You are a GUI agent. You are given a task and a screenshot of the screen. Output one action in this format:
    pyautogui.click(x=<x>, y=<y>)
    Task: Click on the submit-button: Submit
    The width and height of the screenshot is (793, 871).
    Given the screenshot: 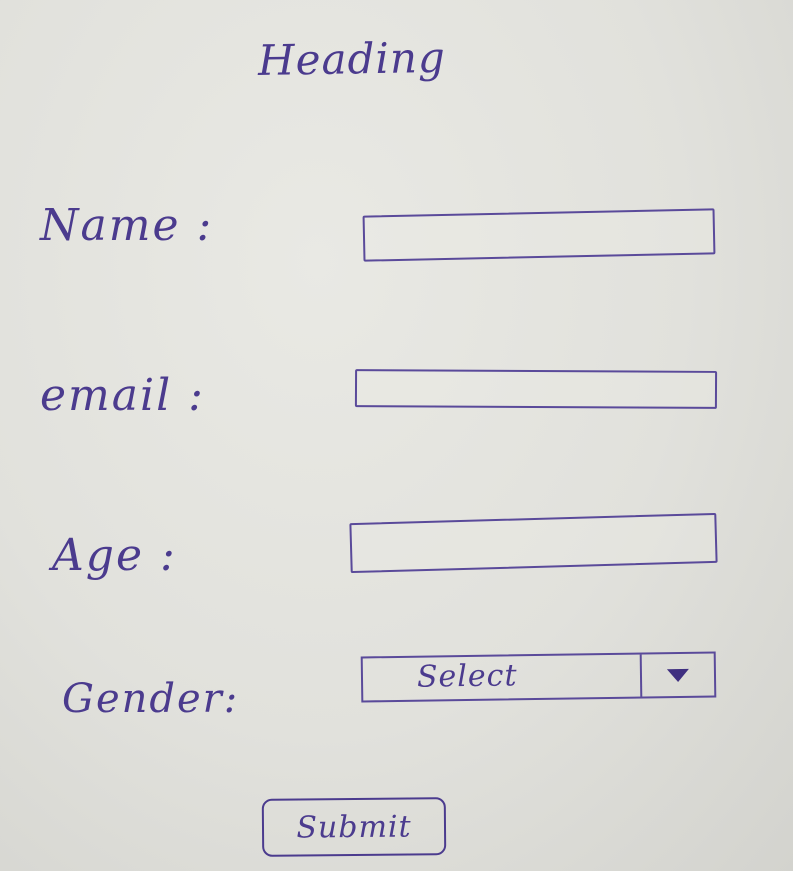 What is the action you would take?
    pyautogui.click(x=354, y=827)
    